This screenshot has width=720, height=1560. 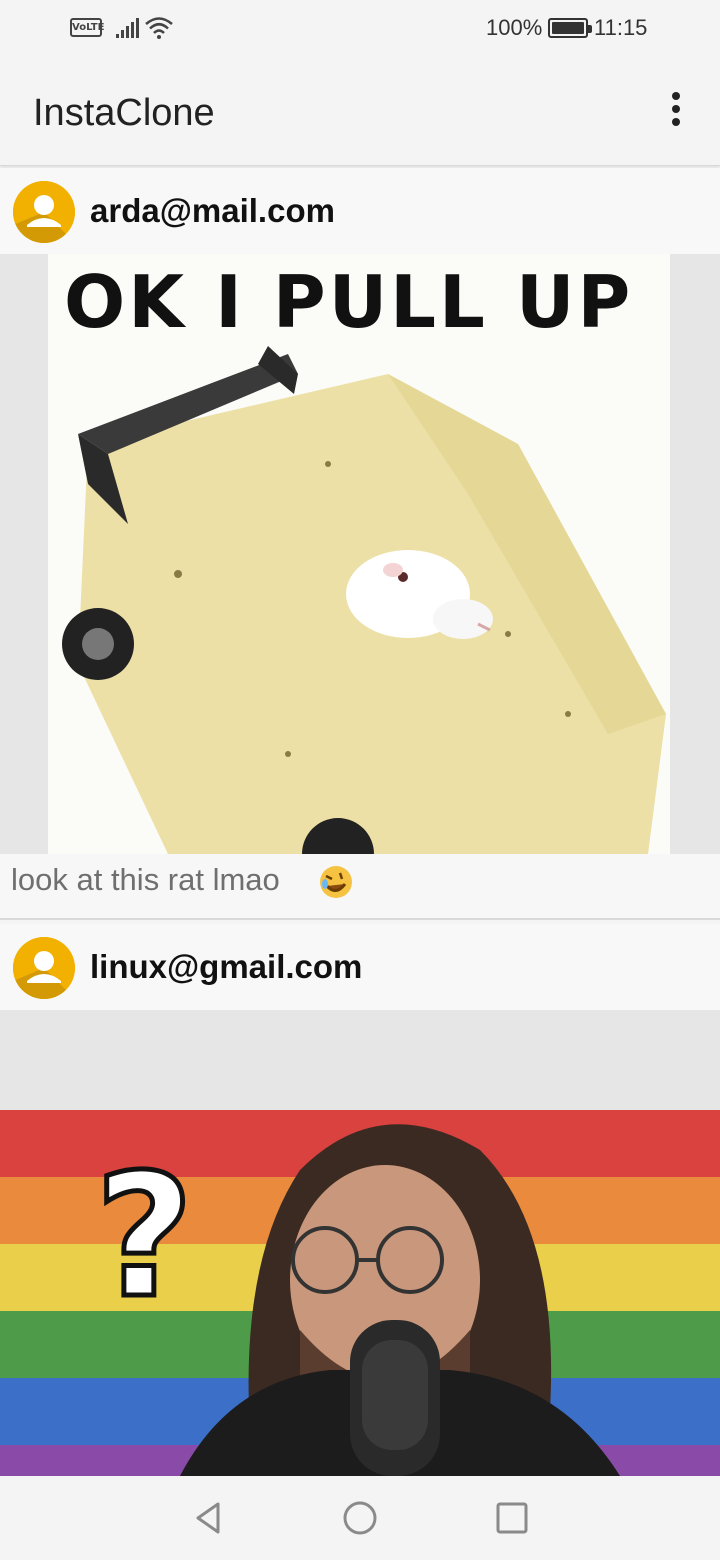 What do you see at coordinates (360, 211) in the screenshot?
I see `post-header: arda@mail.com` at bounding box center [360, 211].